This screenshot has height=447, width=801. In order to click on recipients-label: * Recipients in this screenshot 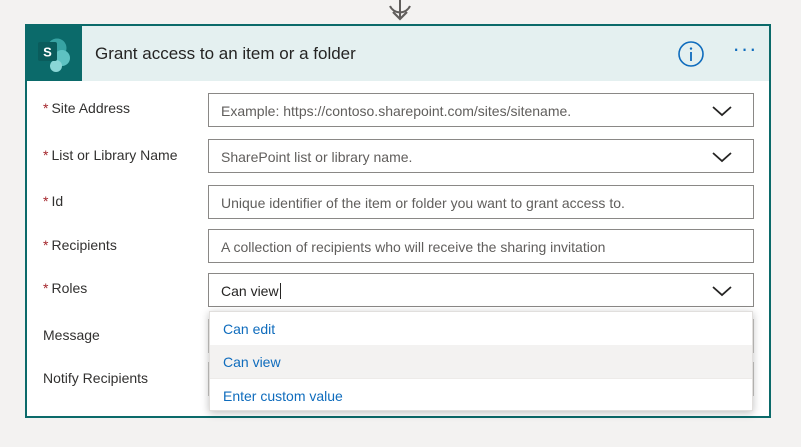, I will do `click(80, 245)`.